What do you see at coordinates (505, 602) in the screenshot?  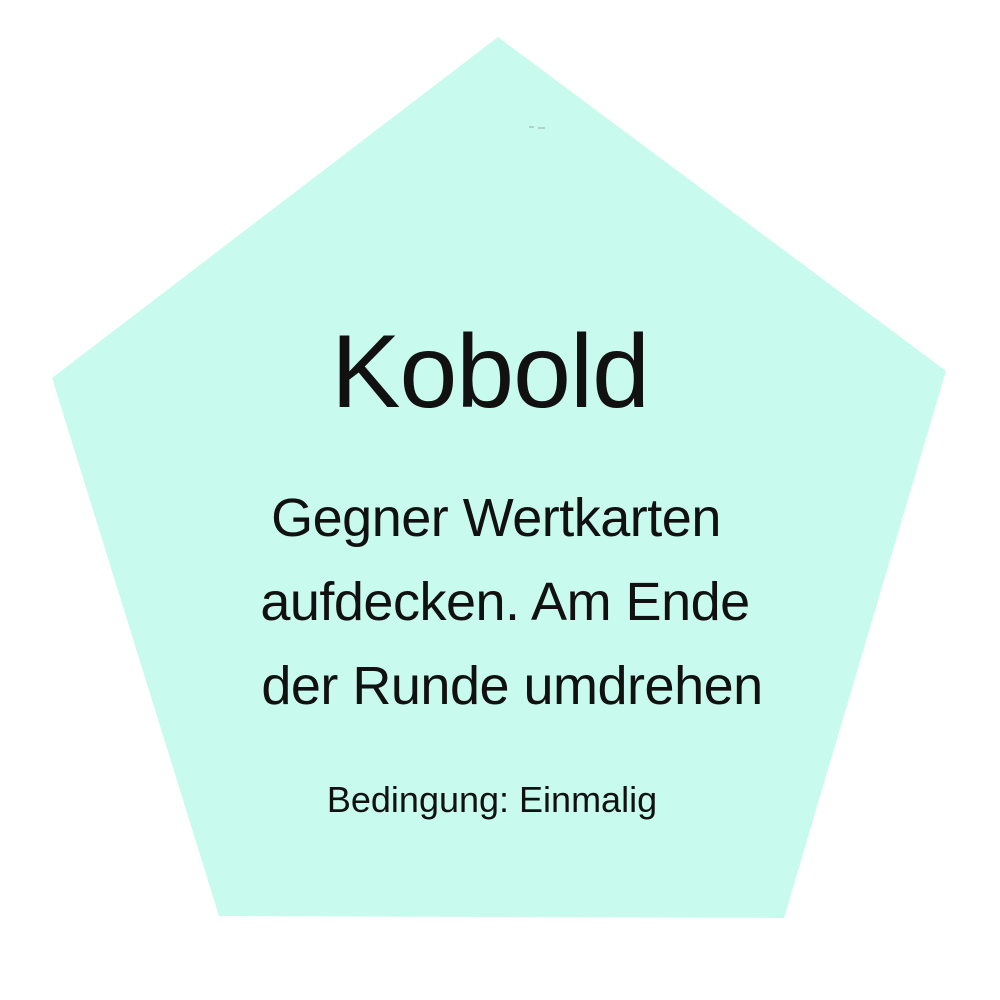 I see `card-description-line-2: aufdecken. Am Ende` at bounding box center [505, 602].